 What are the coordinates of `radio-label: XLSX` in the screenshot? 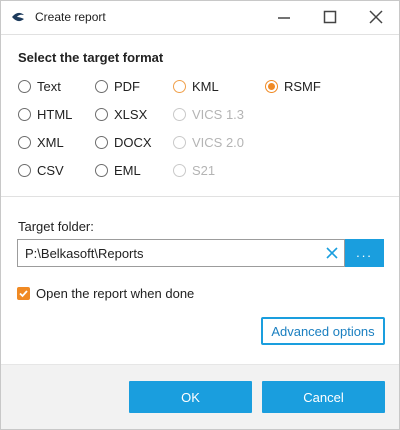 It's located at (131, 114).